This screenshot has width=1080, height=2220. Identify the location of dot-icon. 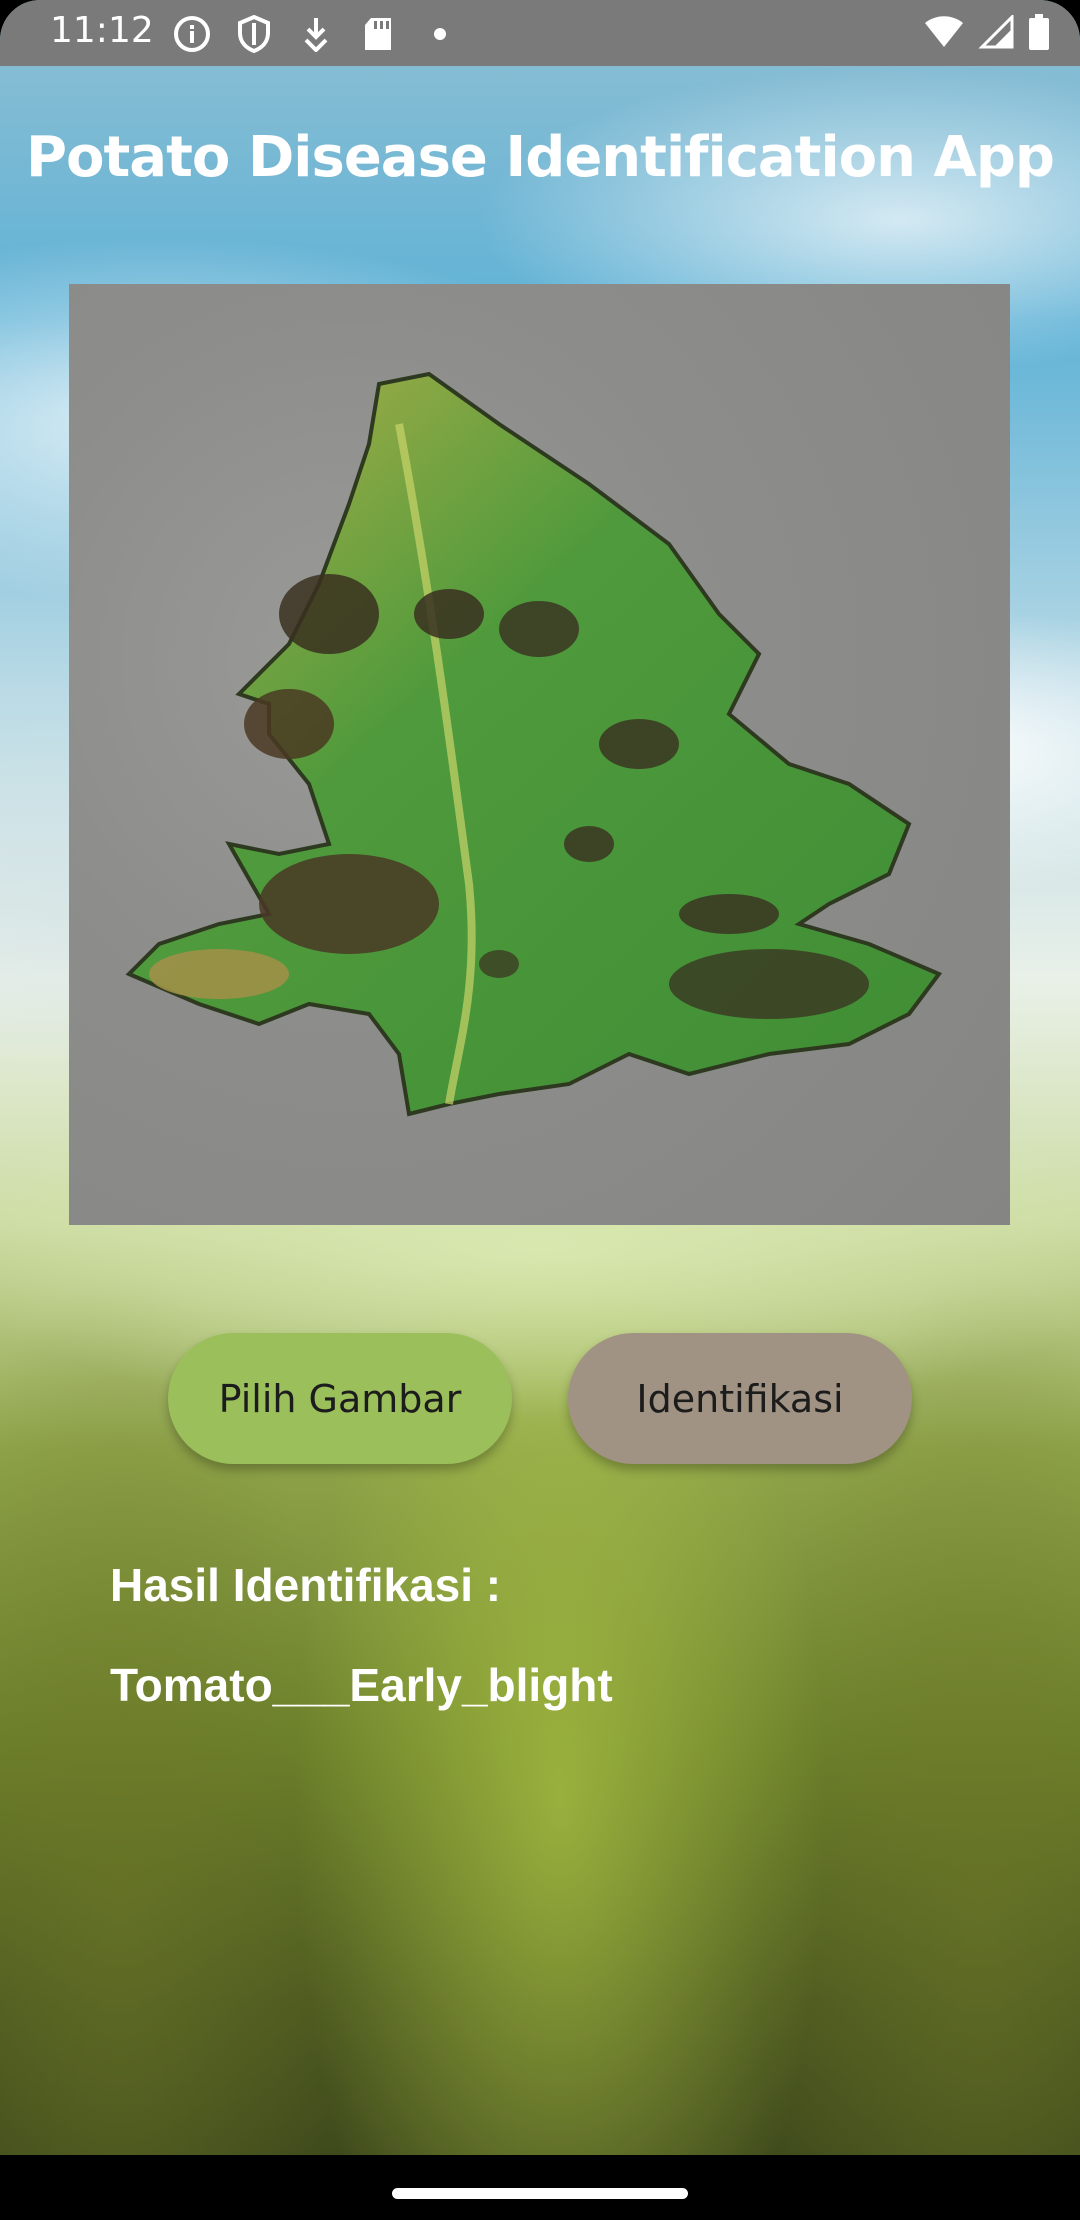
(440, 34).